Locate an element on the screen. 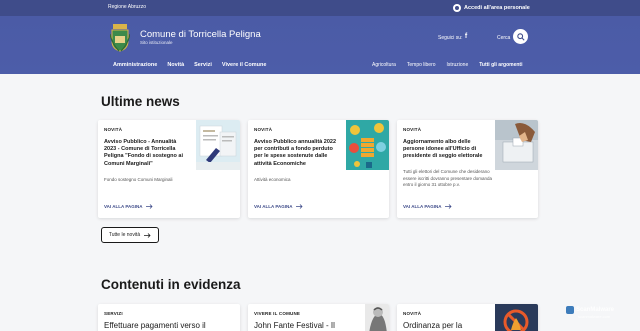  nav-item-amministrazione: Amministrazione is located at coordinates (135, 65).